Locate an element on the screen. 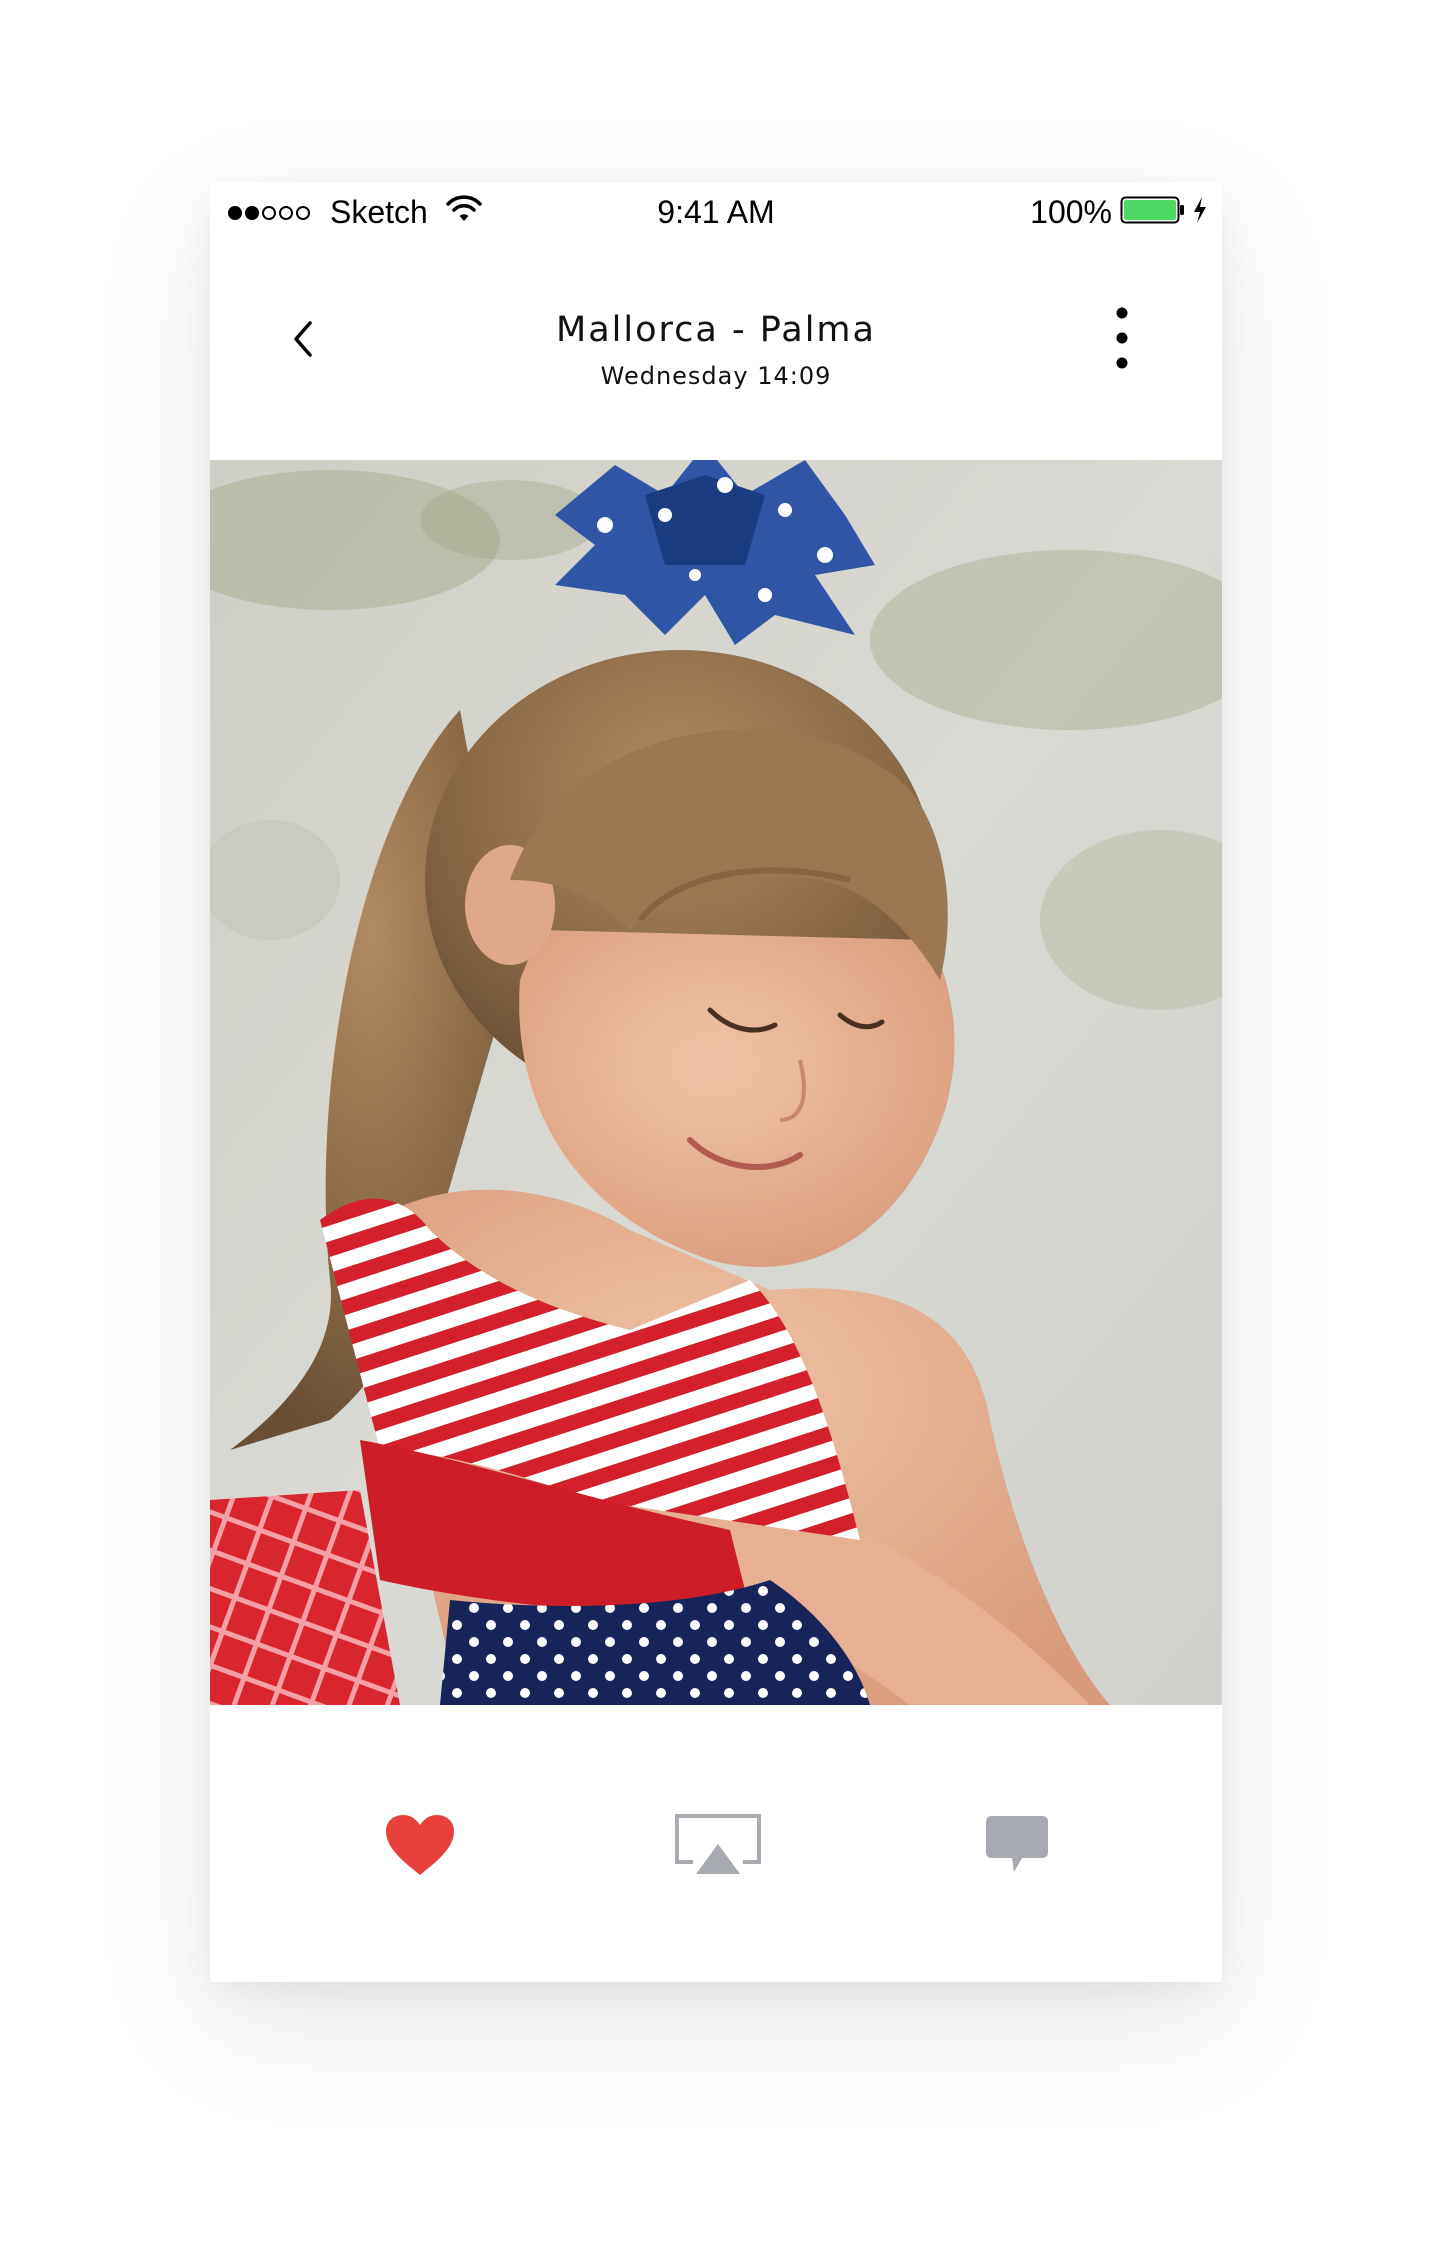 The height and width of the screenshot is (2250, 1450). comment-icon is located at coordinates (1017, 1844).